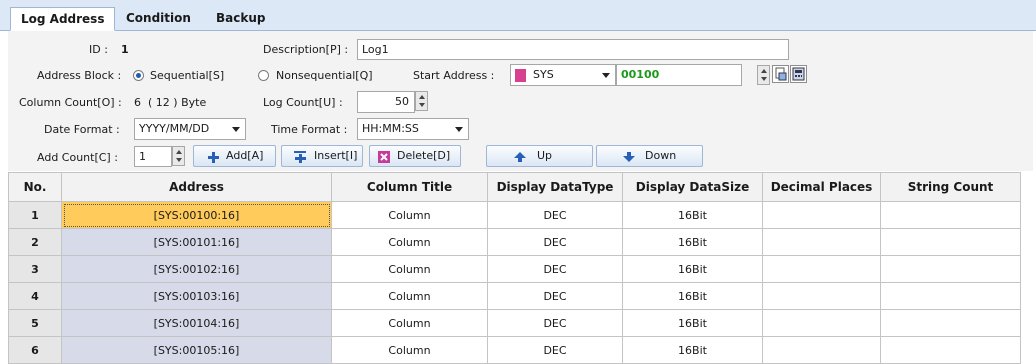 This screenshot has height=364, width=1036. I want to click on column-header-display-datatype: Display DataType, so click(555, 187).